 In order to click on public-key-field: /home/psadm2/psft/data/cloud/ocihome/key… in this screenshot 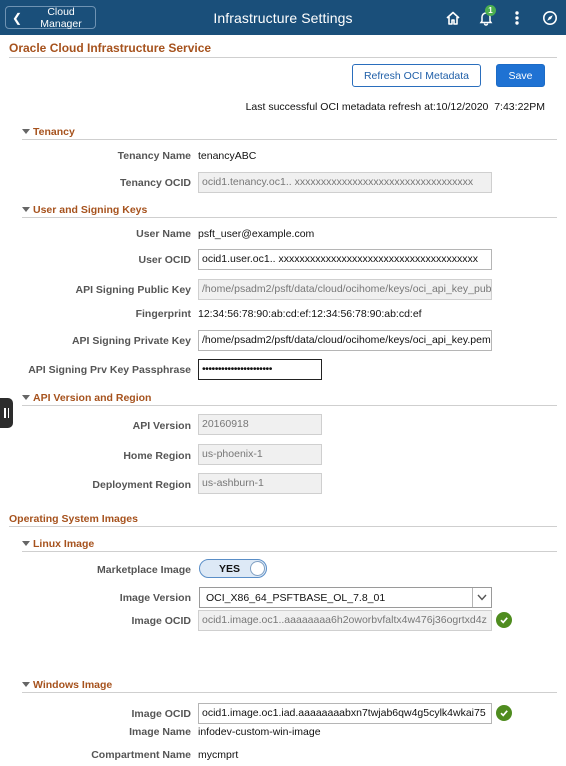, I will do `click(345, 289)`.